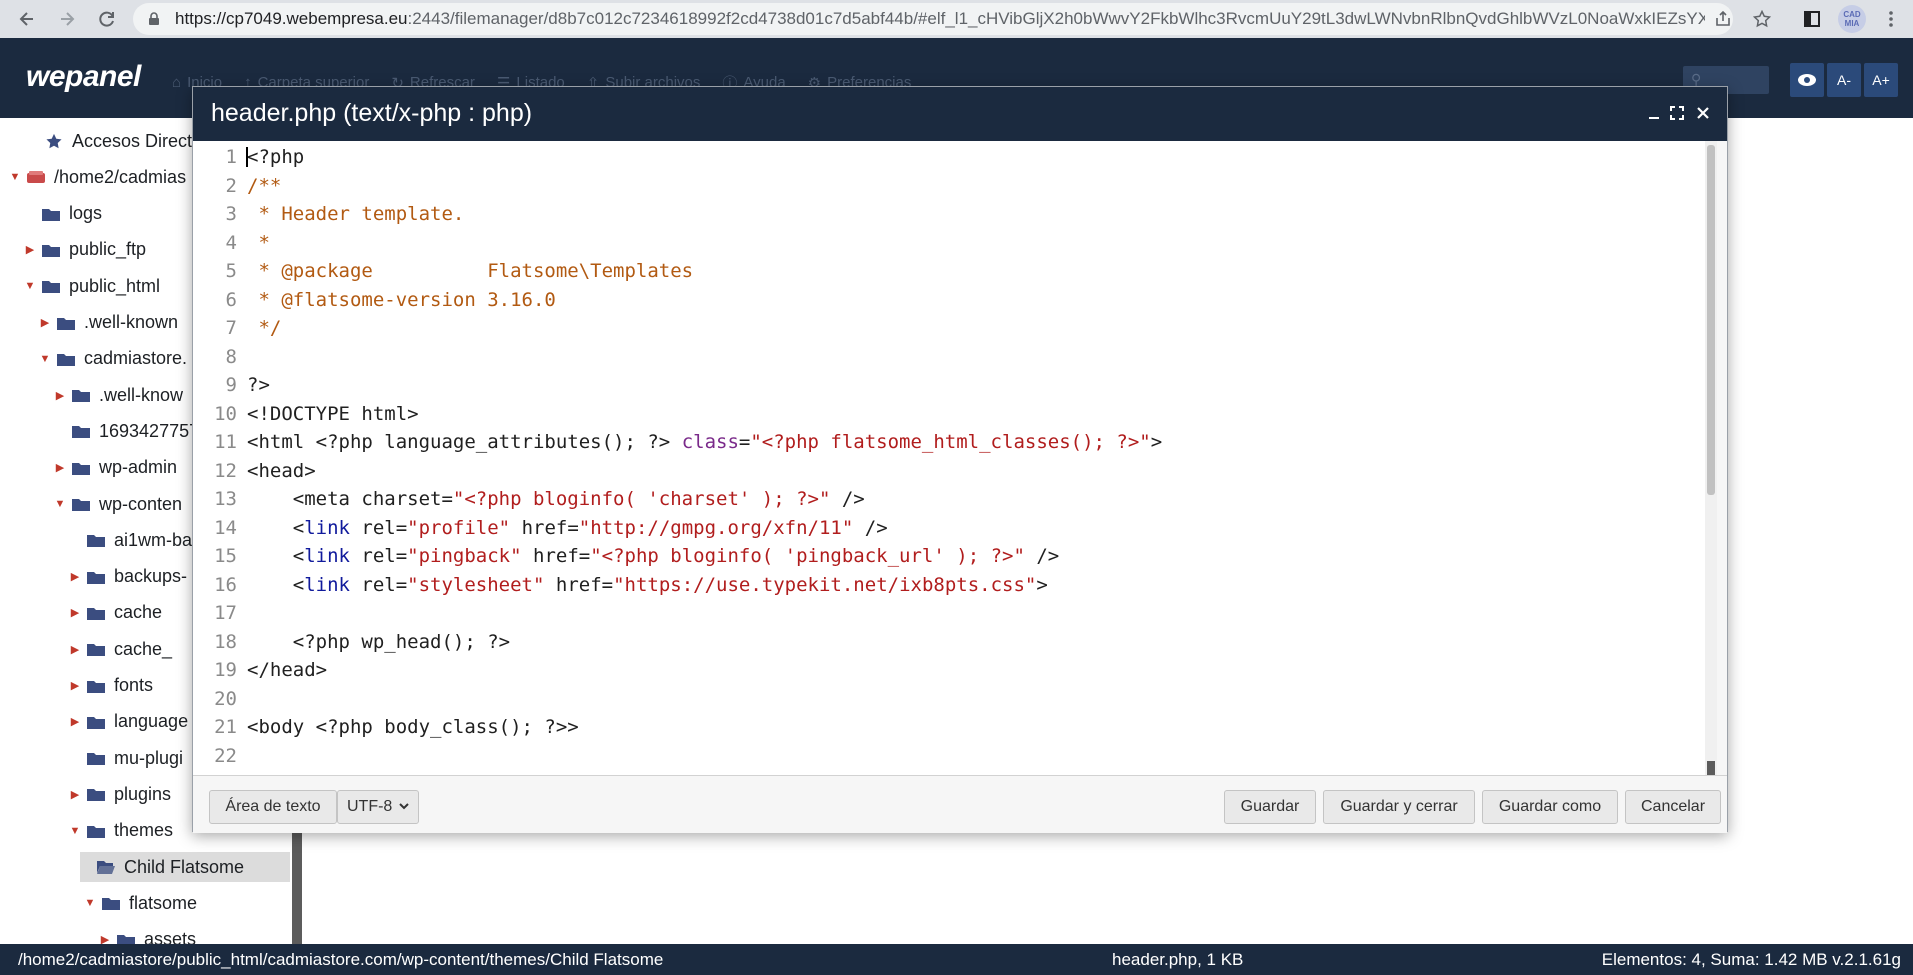 This screenshot has height=975, width=1913. What do you see at coordinates (1844, 80) in the screenshot?
I see `font-decrease-button: A-` at bounding box center [1844, 80].